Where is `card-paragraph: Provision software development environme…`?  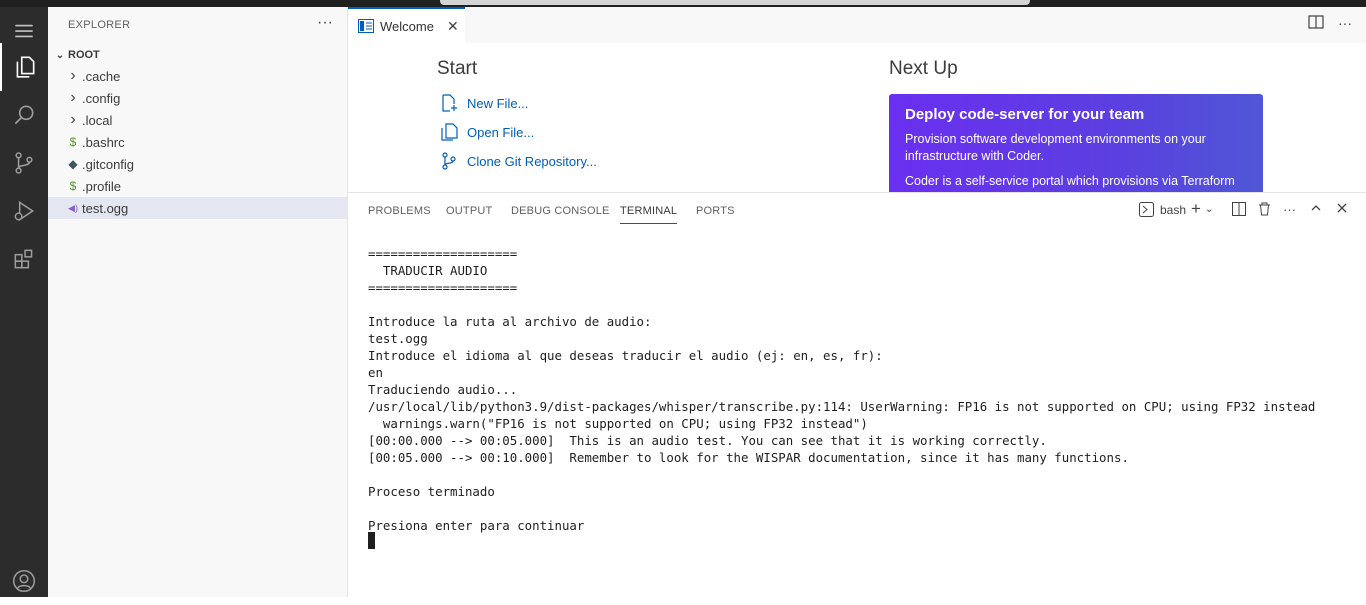
card-paragraph: Provision software development environme… is located at coordinates (1055, 147).